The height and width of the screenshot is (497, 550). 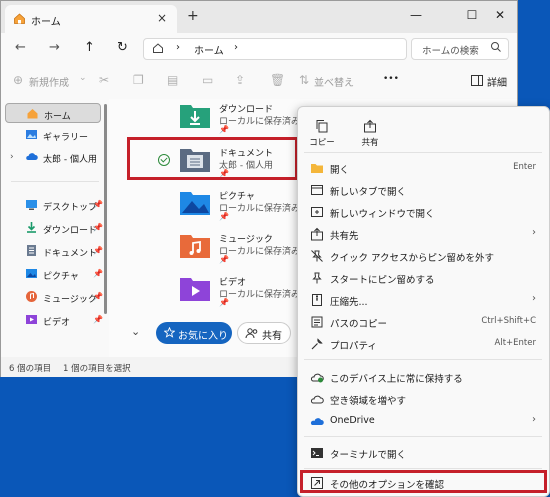 What do you see at coordinates (259, 81) in the screenshot?
I see `command-bar: ⊕ 新規作成 ⌄ ✂ ❐ ▤ ▭ ⇪ 🗑 ⇅ 並べ替え ••• 詳細` at bounding box center [259, 81].